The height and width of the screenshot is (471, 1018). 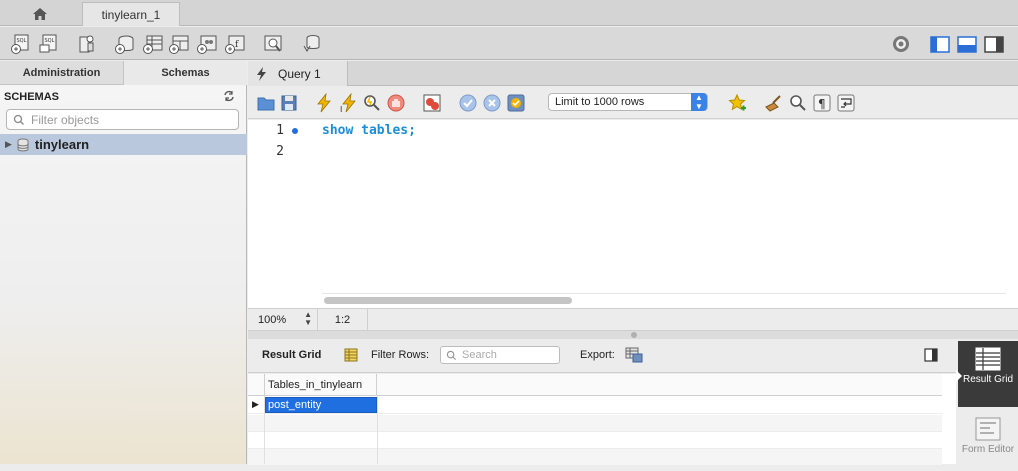 What do you see at coordinates (61, 73) in the screenshot?
I see `tab-administration: Administration` at bounding box center [61, 73].